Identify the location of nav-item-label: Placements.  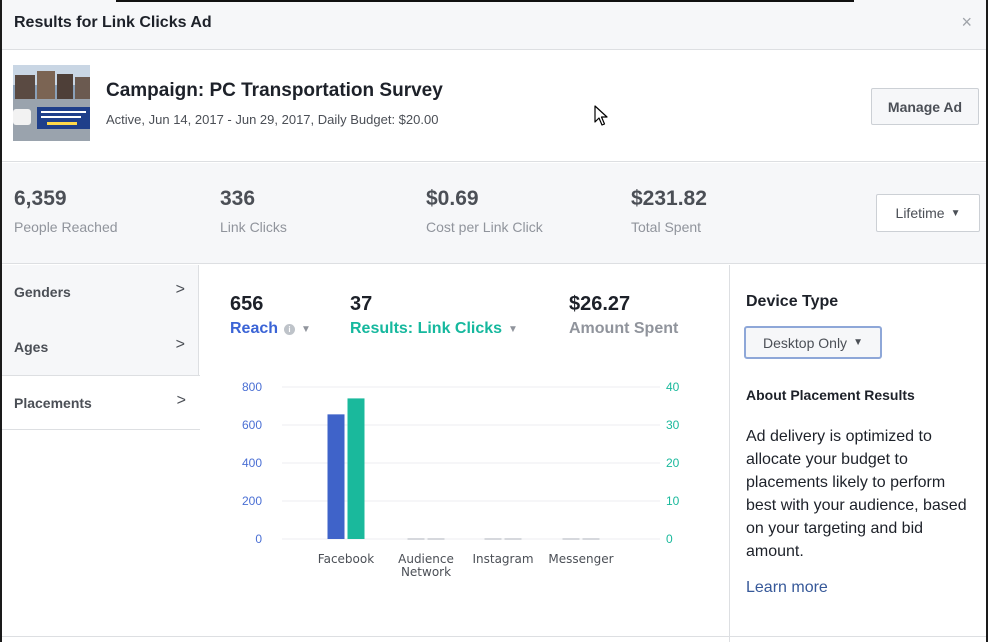
(53, 403).